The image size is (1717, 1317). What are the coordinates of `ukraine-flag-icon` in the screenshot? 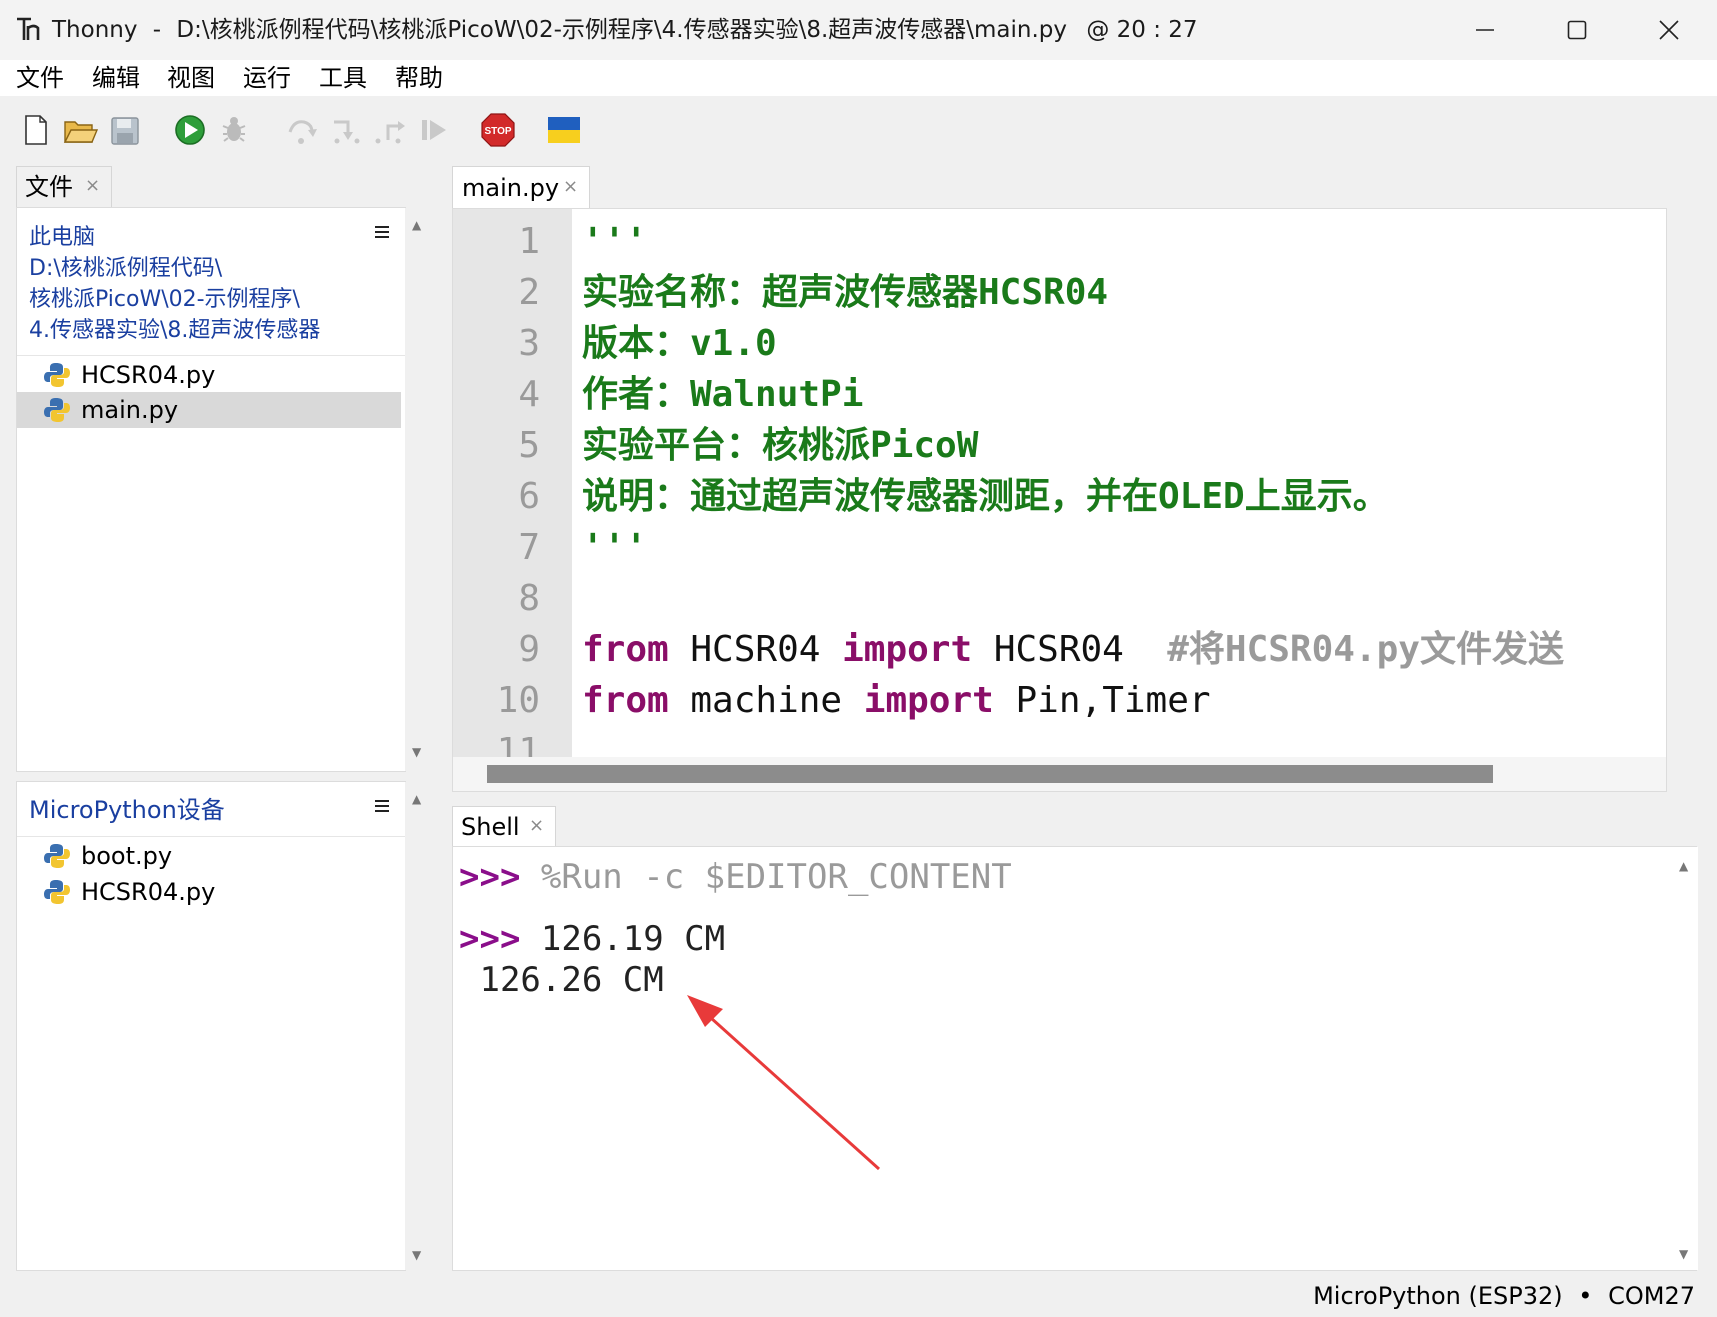 It's located at (564, 130).